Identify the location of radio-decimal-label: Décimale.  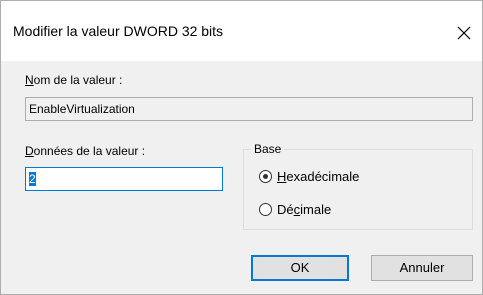
(304, 209).